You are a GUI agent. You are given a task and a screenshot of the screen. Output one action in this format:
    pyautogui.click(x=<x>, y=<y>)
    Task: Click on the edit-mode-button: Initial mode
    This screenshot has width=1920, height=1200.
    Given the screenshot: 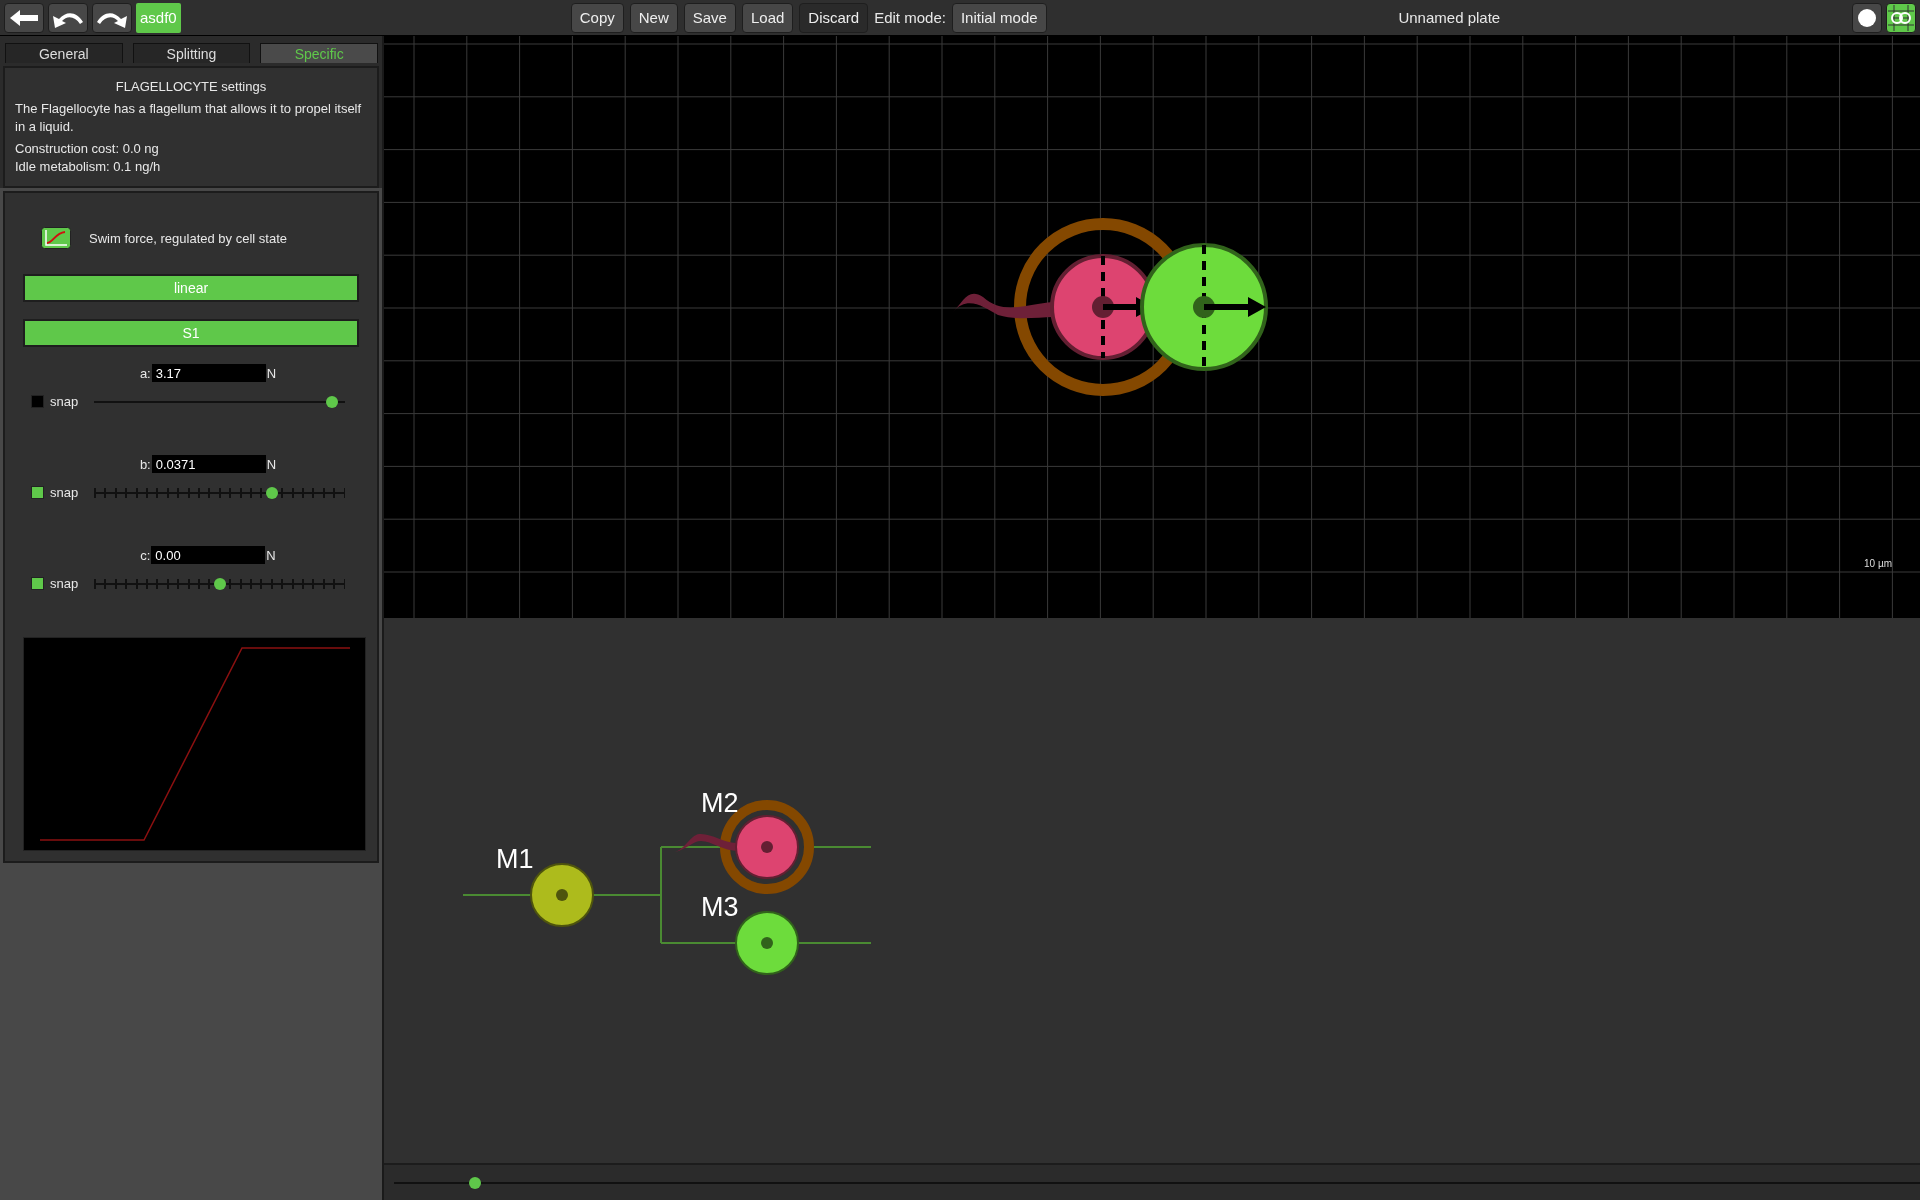 What is the action you would take?
    pyautogui.click(x=999, y=17)
    